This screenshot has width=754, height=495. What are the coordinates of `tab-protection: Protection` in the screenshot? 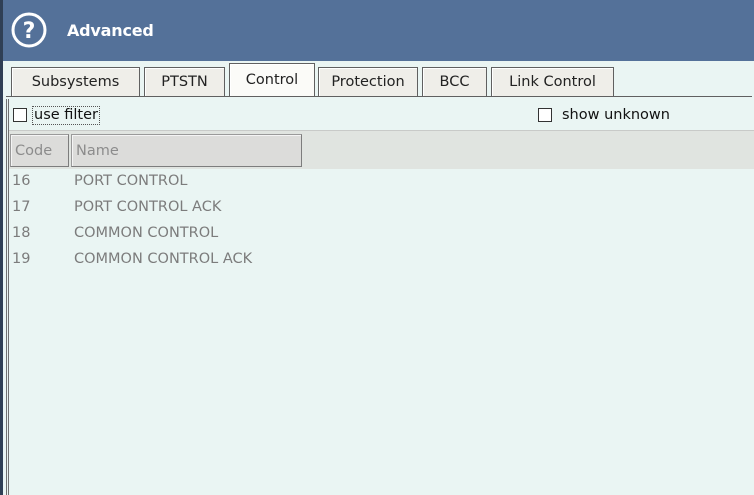 It's located at (368, 81).